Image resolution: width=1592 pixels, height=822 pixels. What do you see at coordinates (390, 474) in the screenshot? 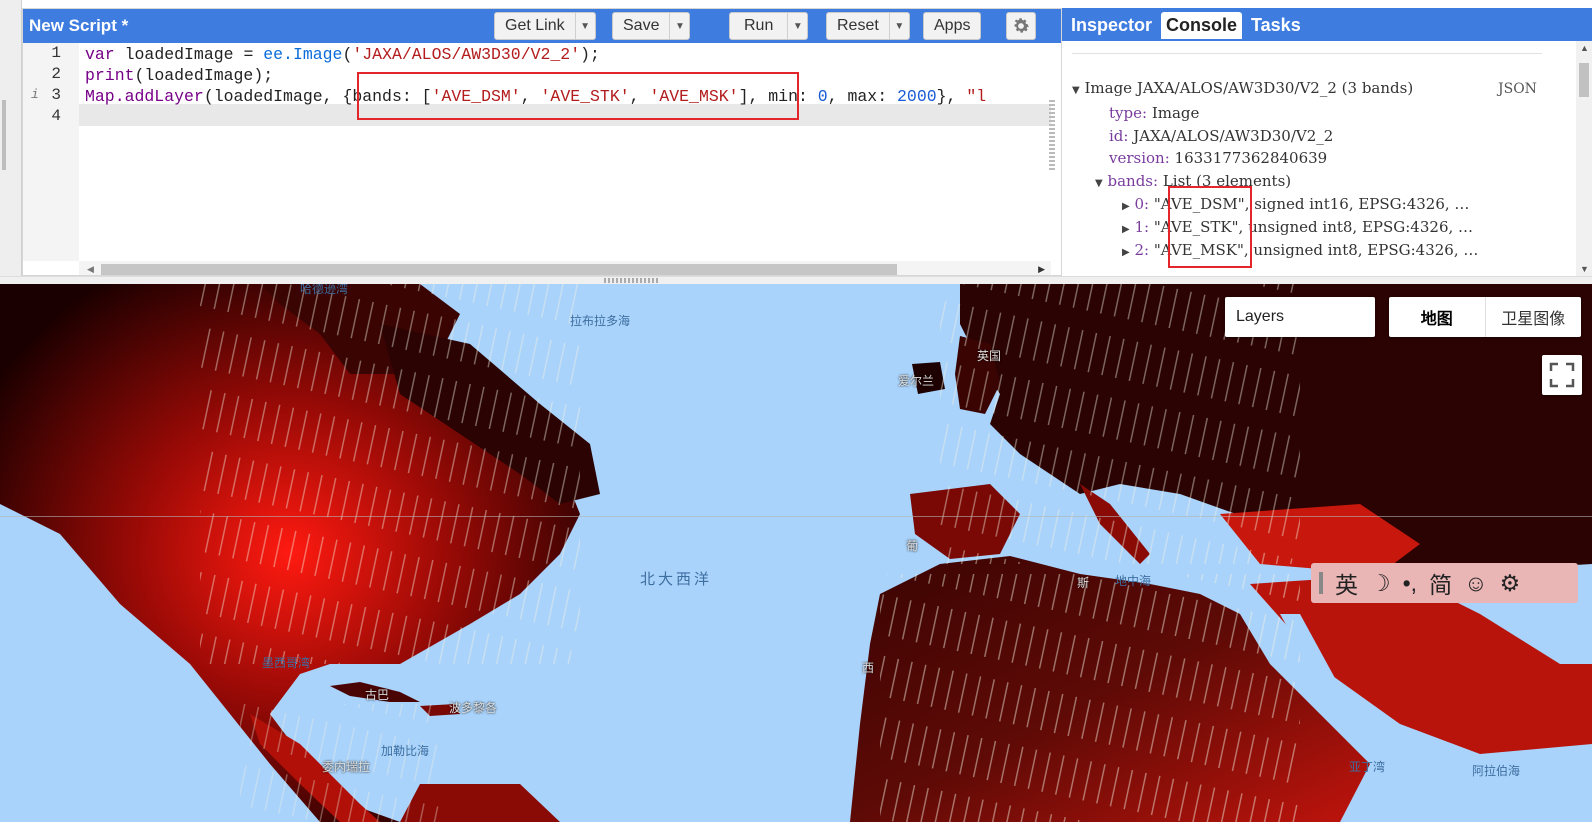
I see `streak-overlay-na` at bounding box center [390, 474].